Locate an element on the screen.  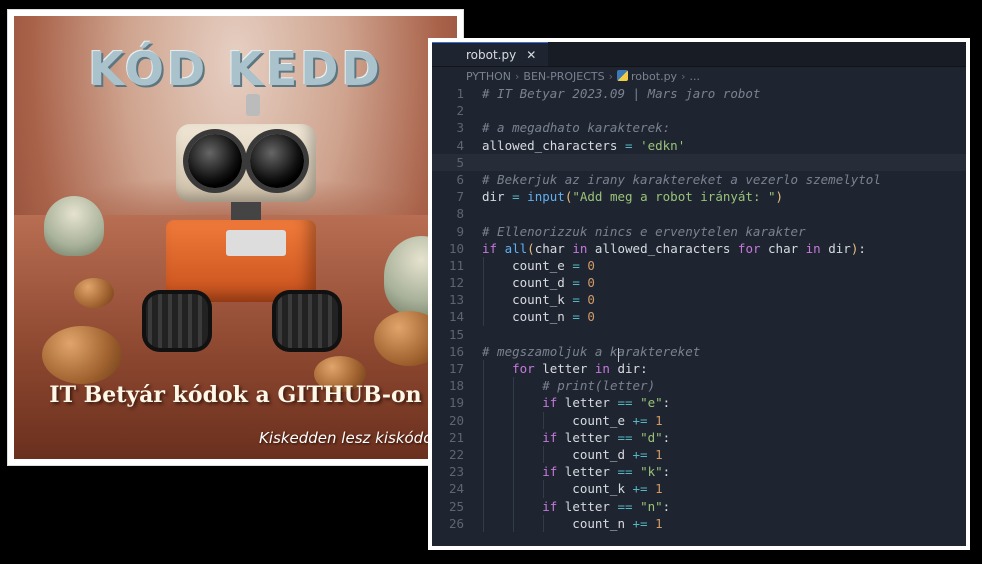
code-line: 14 count_n = 0 is located at coordinates (699, 317).